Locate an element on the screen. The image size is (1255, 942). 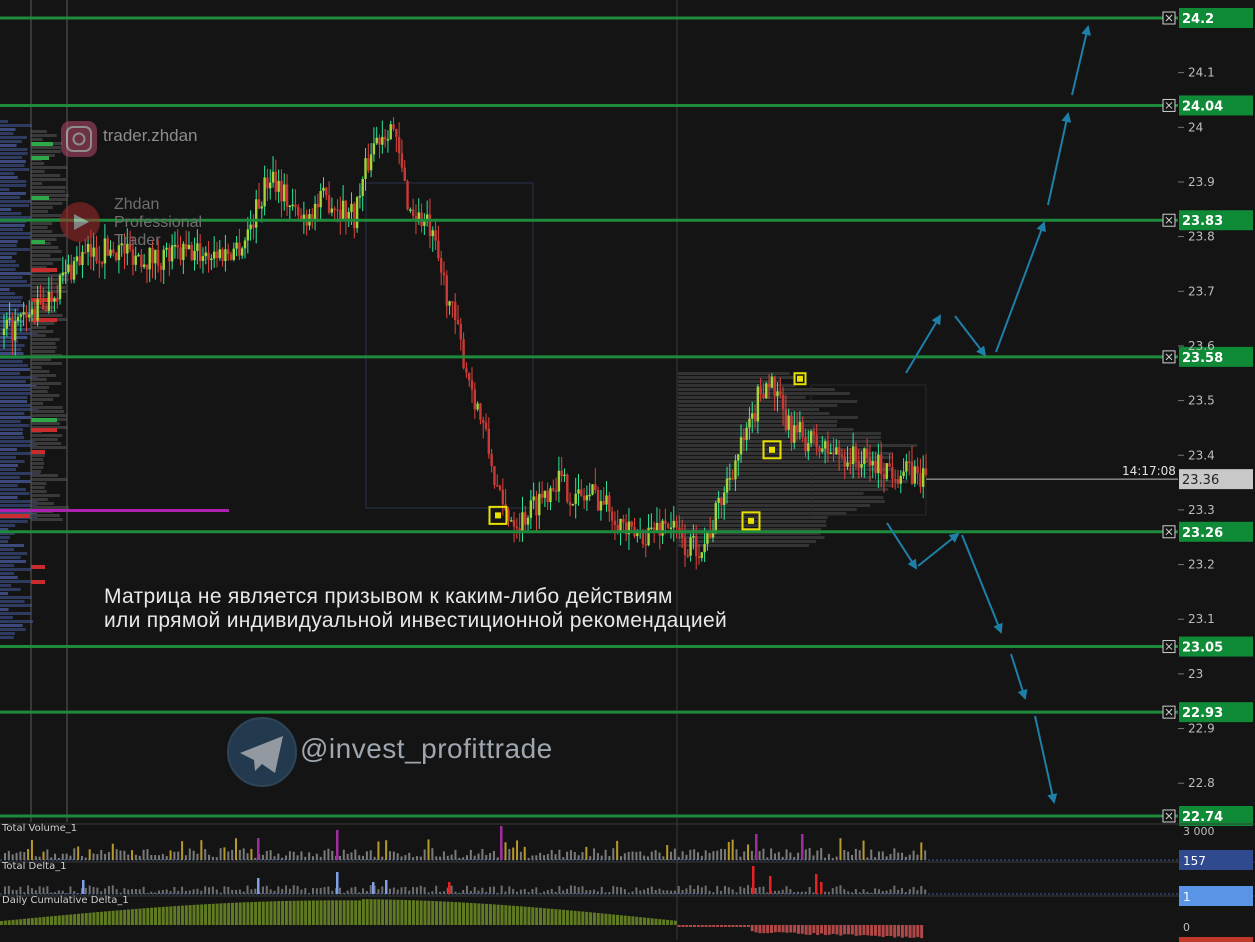
axis-tick-label: 22.9 is located at coordinates (1201, 729).